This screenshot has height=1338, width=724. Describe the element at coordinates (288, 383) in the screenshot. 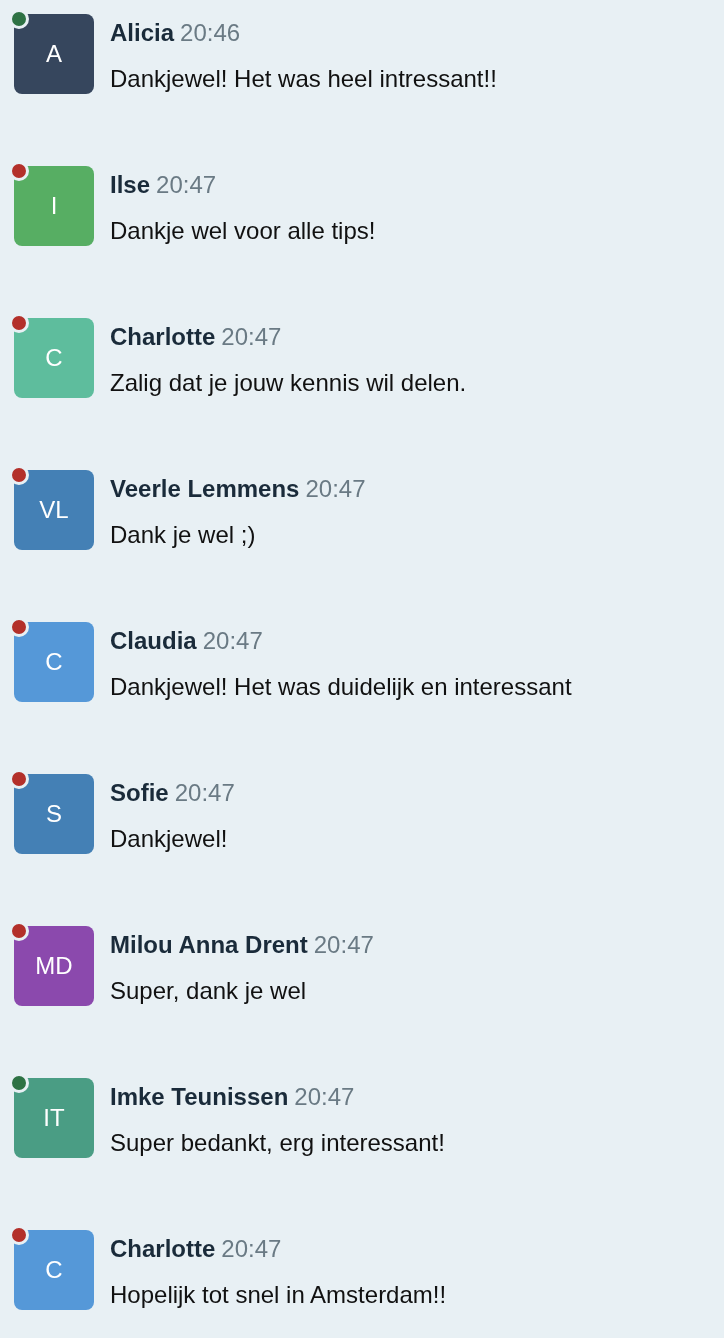

I see `message-text: Zalig dat je jouw kennis wil delen.` at that location.